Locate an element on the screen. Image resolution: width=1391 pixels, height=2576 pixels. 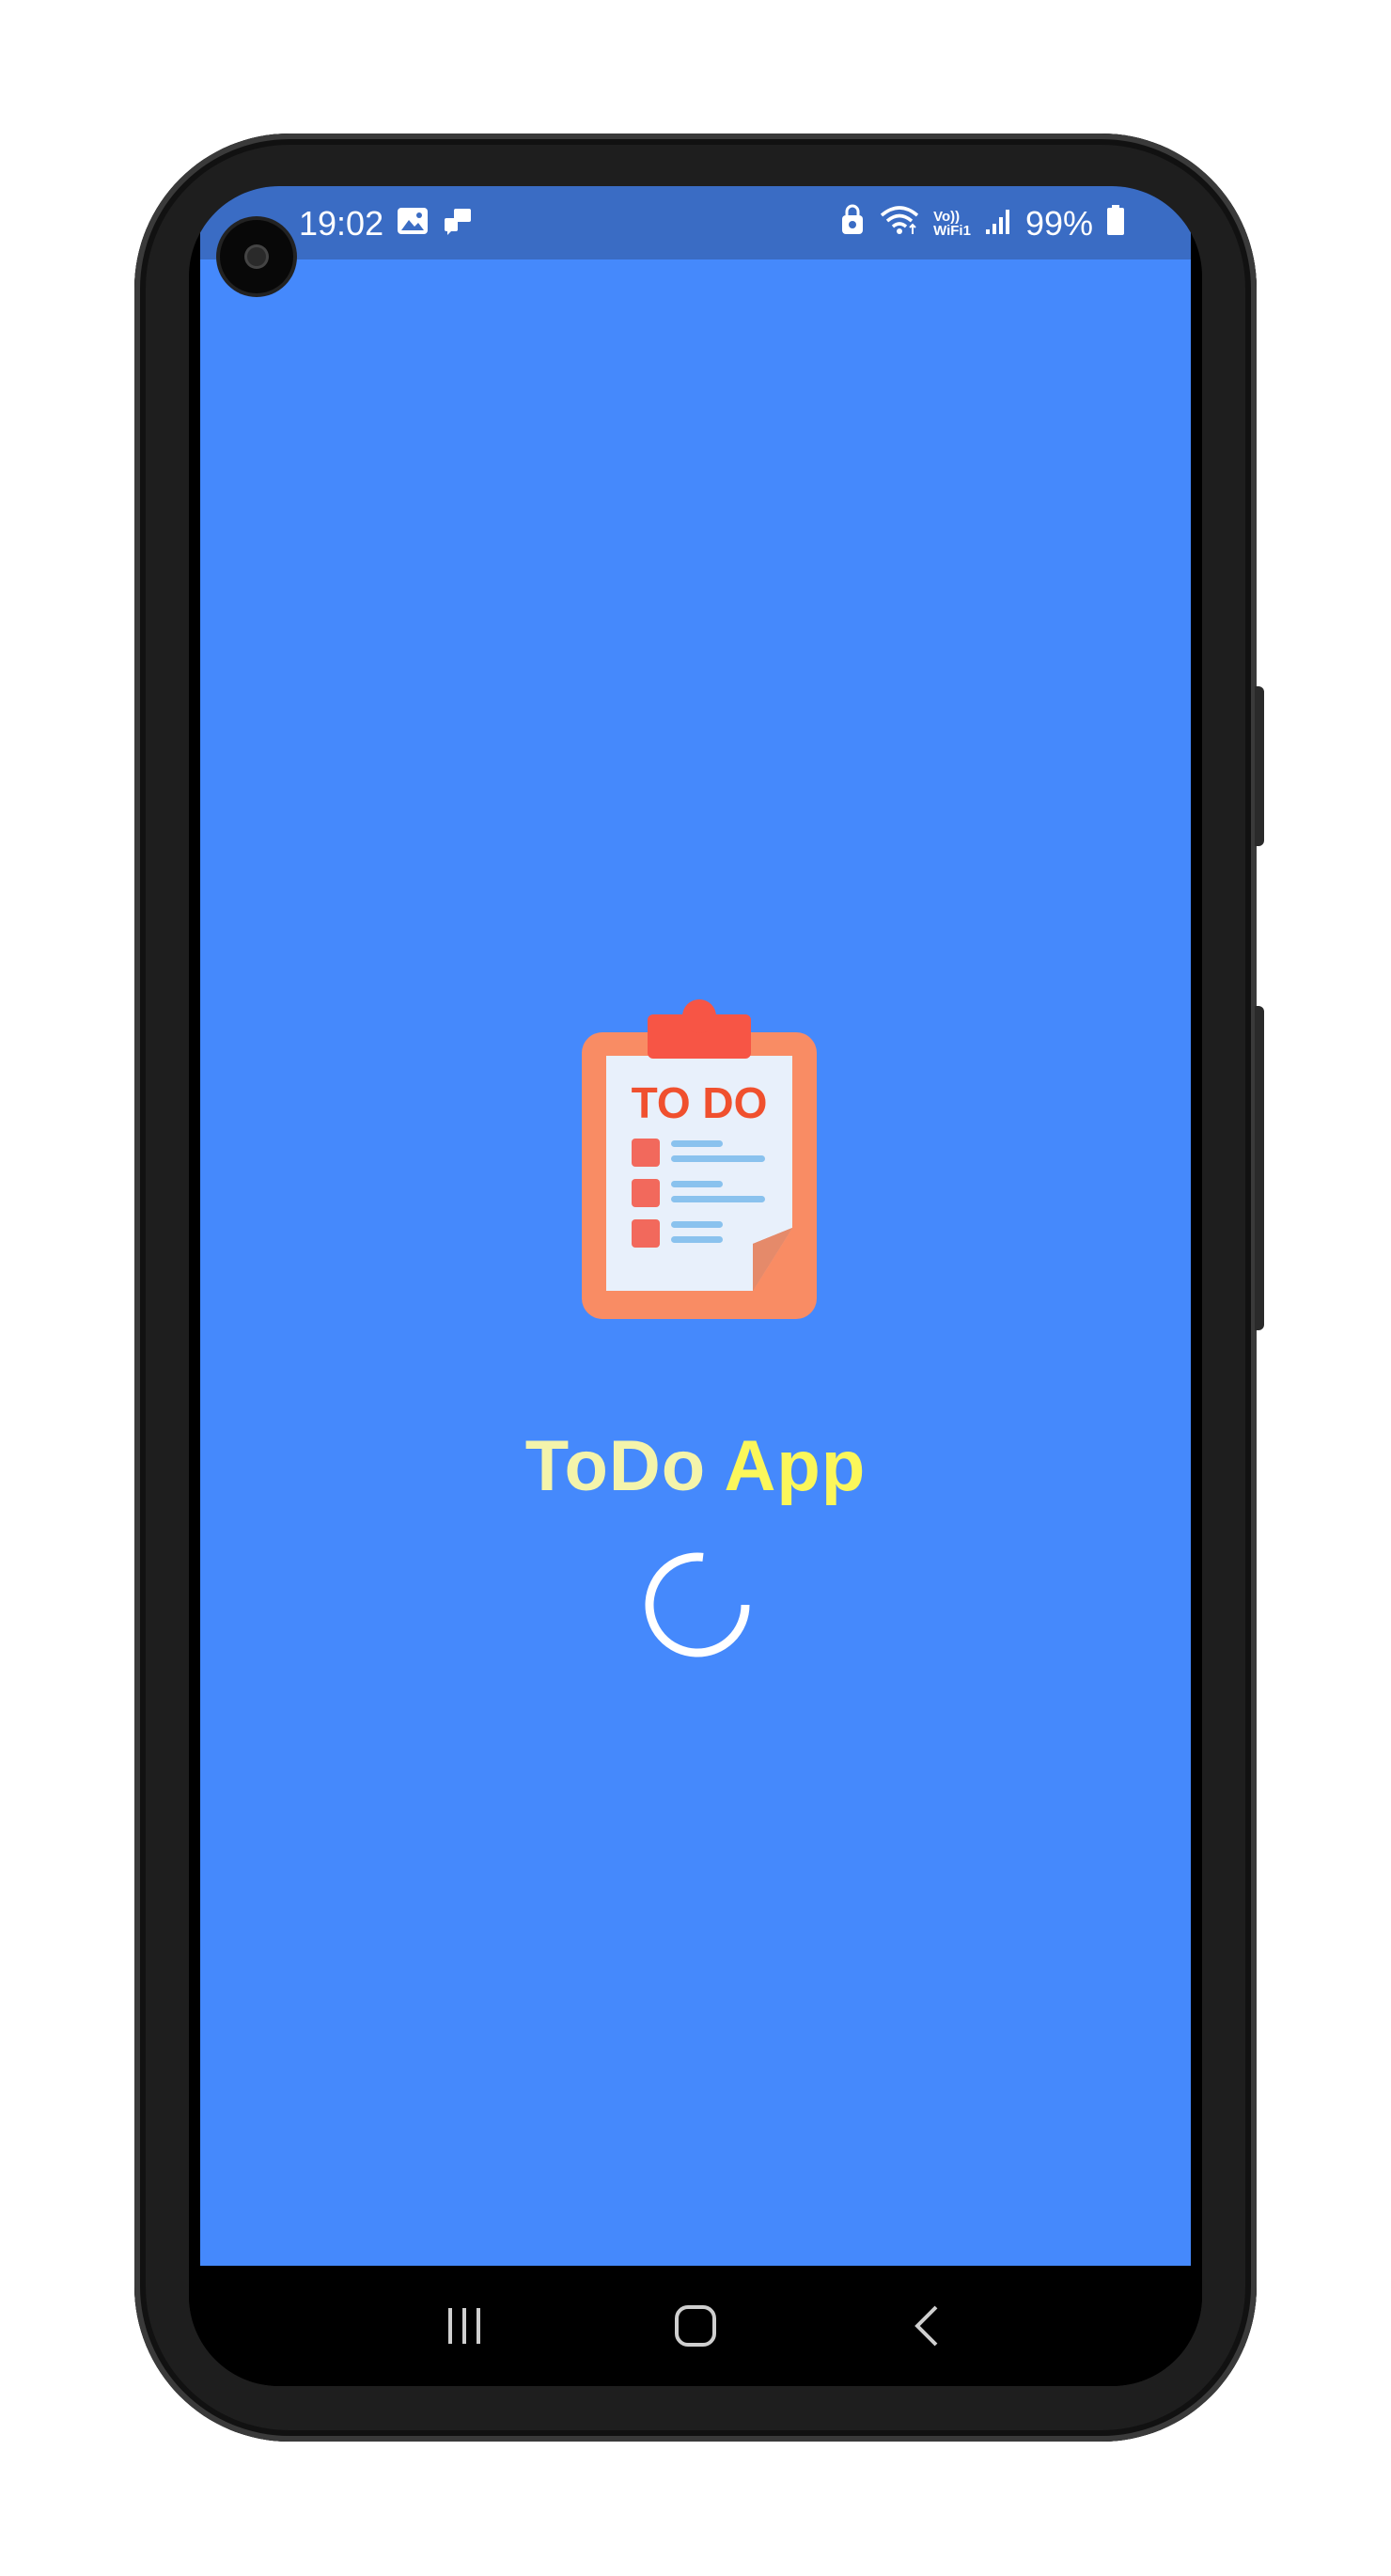
todo-clipboard-logo: TO DO is located at coordinates (699, 1159).